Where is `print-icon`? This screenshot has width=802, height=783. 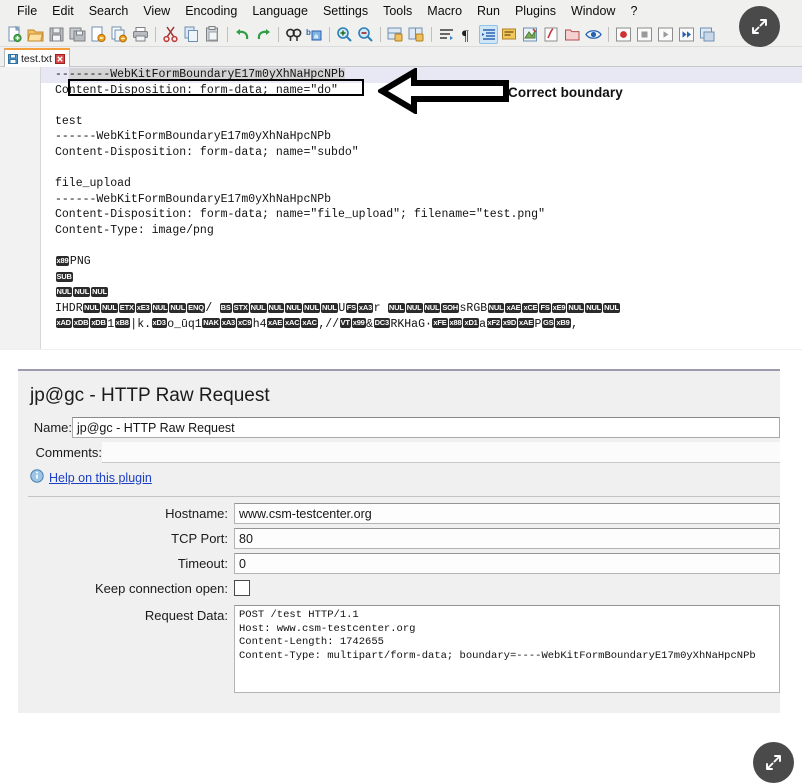 print-icon is located at coordinates (140, 34).